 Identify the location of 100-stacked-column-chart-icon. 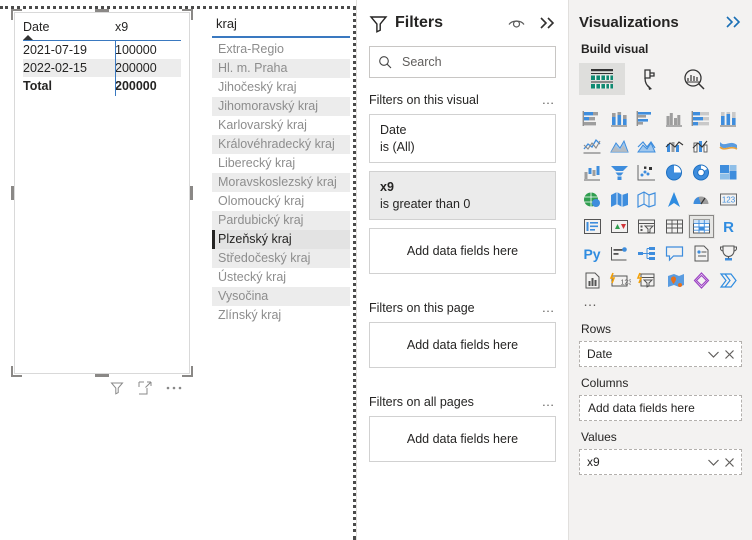
(728, 118).